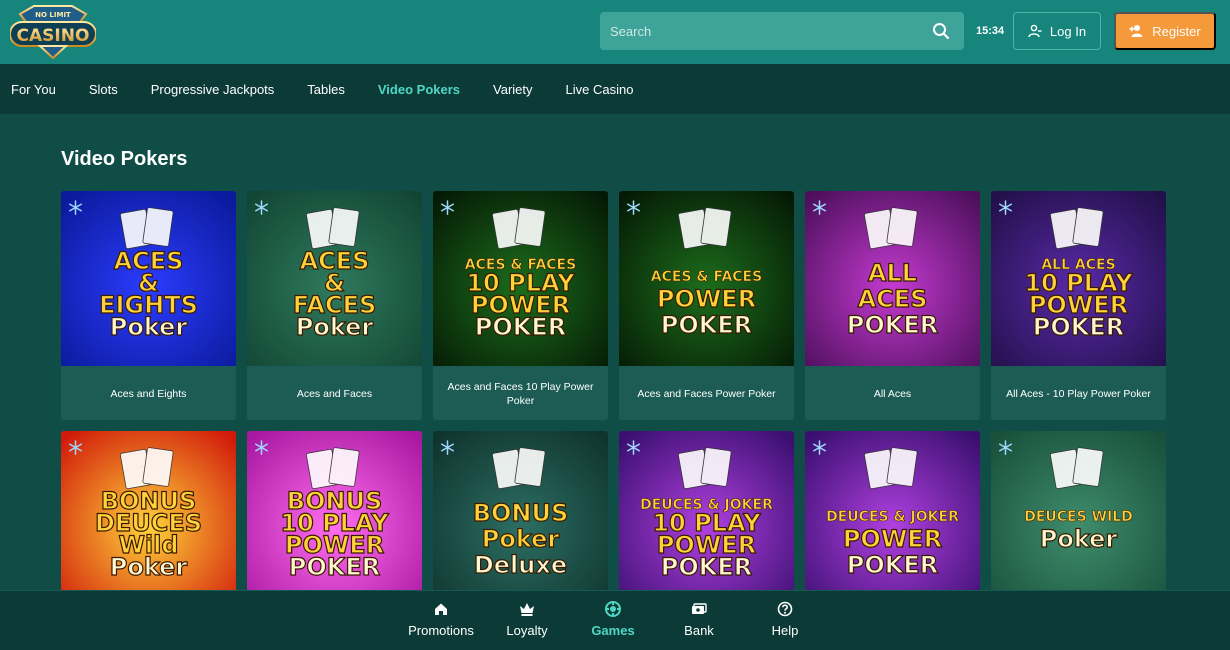 The height and width of the screenshot is (650, 1230). I want to click on game-card: ACES & EIGHTS Poker Aces and Eights, so click(148, 305).